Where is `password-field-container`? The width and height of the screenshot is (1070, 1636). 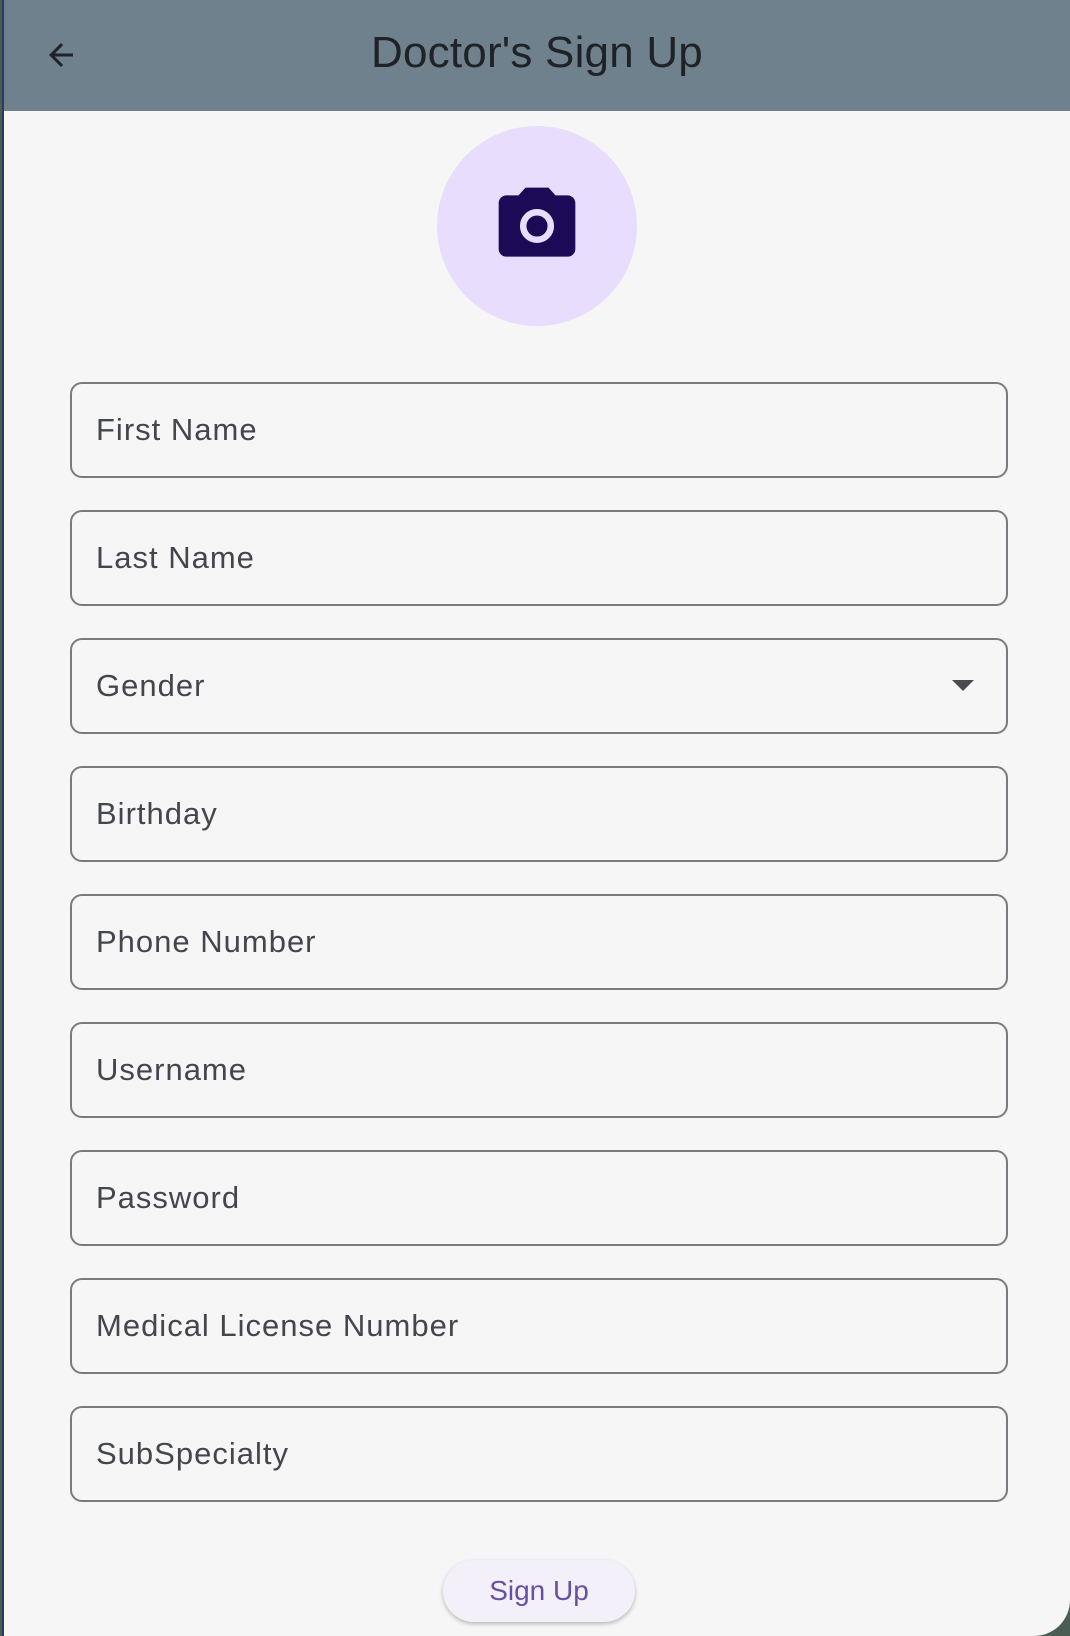
password-field-container is located at coordinates (539, 1198).